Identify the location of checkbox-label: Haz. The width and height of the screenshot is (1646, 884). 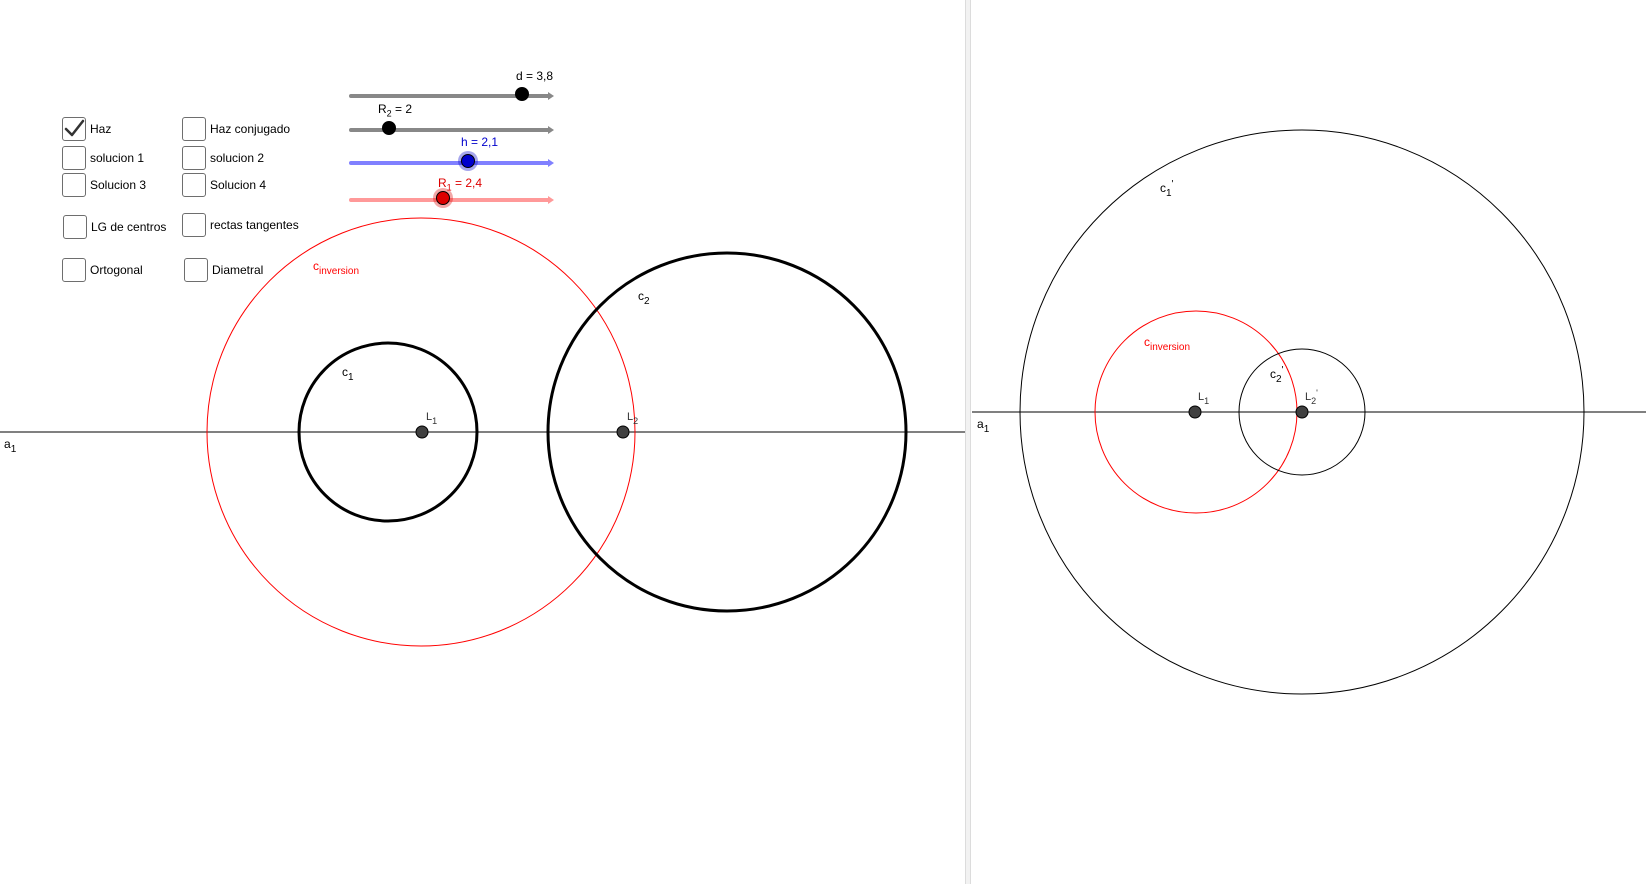
(101, 129).